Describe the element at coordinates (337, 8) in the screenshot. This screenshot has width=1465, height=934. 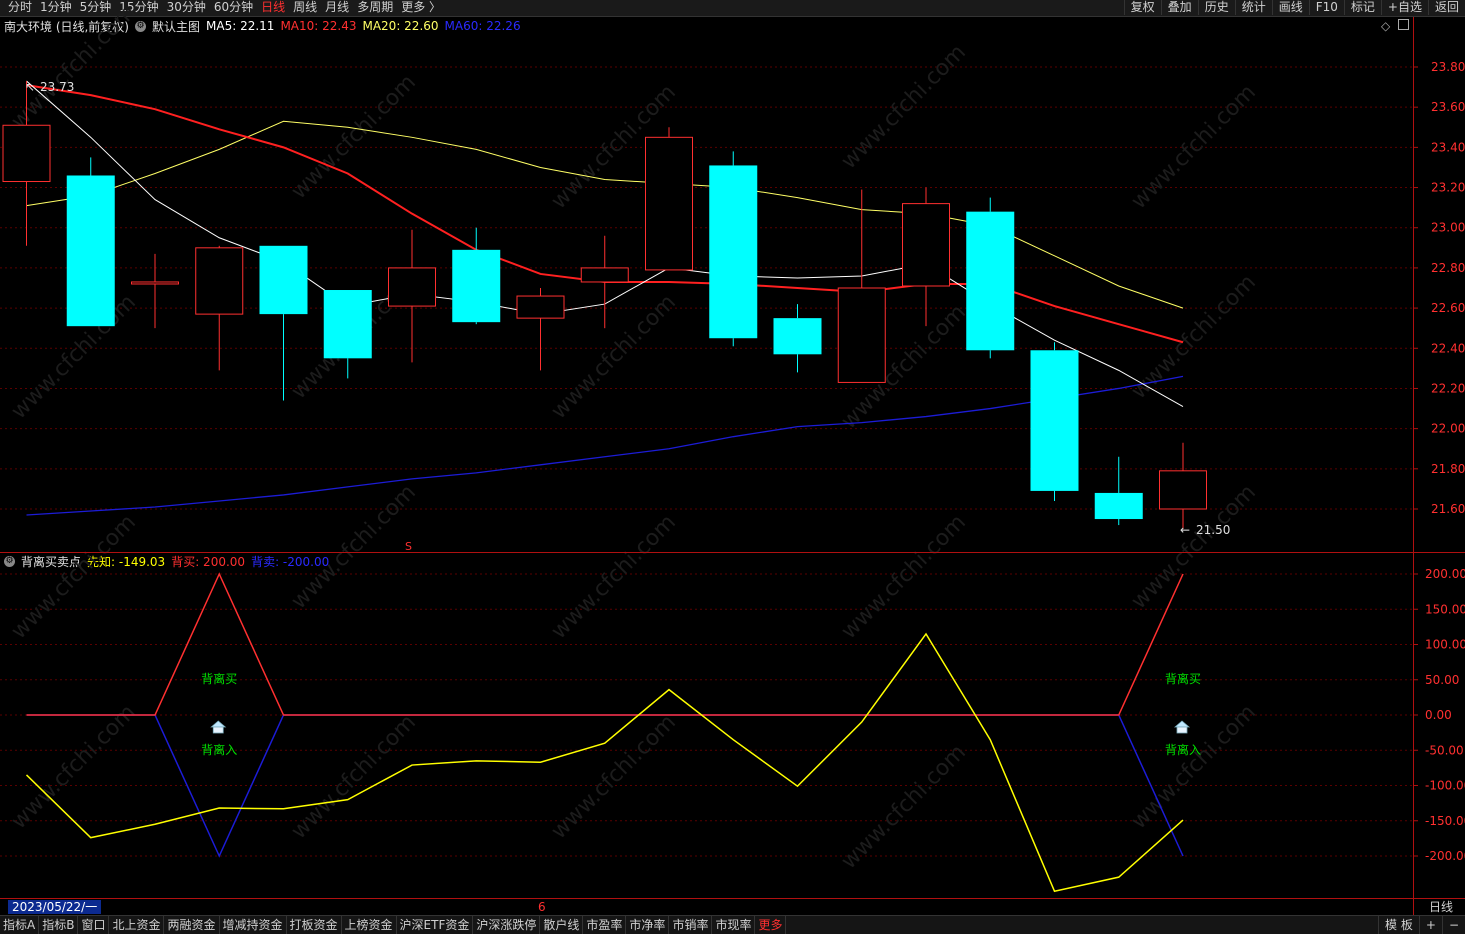
I see `period-tab: 月线` at that location.